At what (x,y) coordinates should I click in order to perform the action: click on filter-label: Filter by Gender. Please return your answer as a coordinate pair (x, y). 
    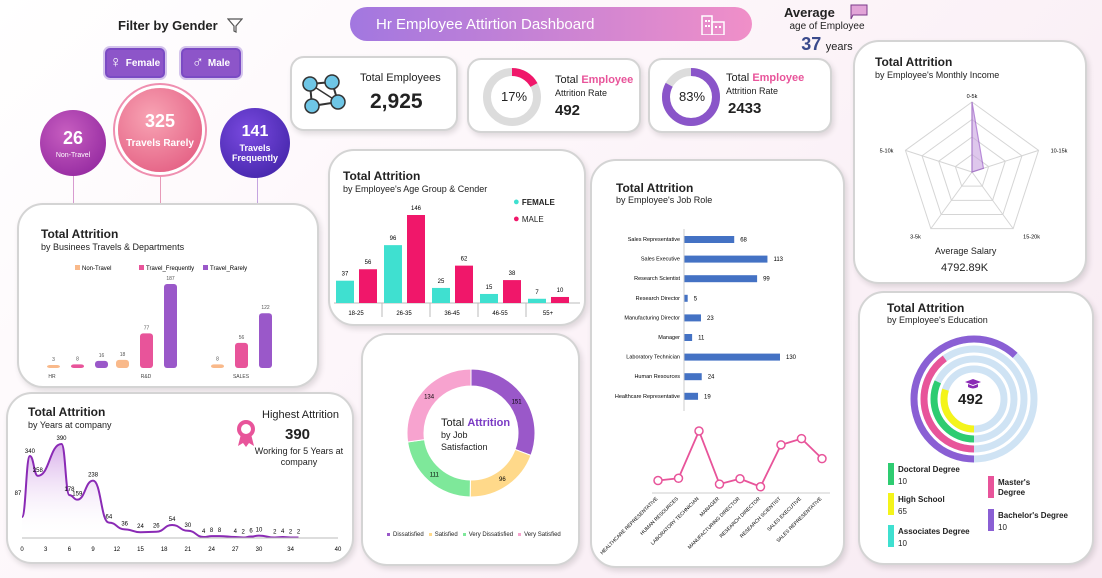
    Looking at the image, I should click on (168, 25).